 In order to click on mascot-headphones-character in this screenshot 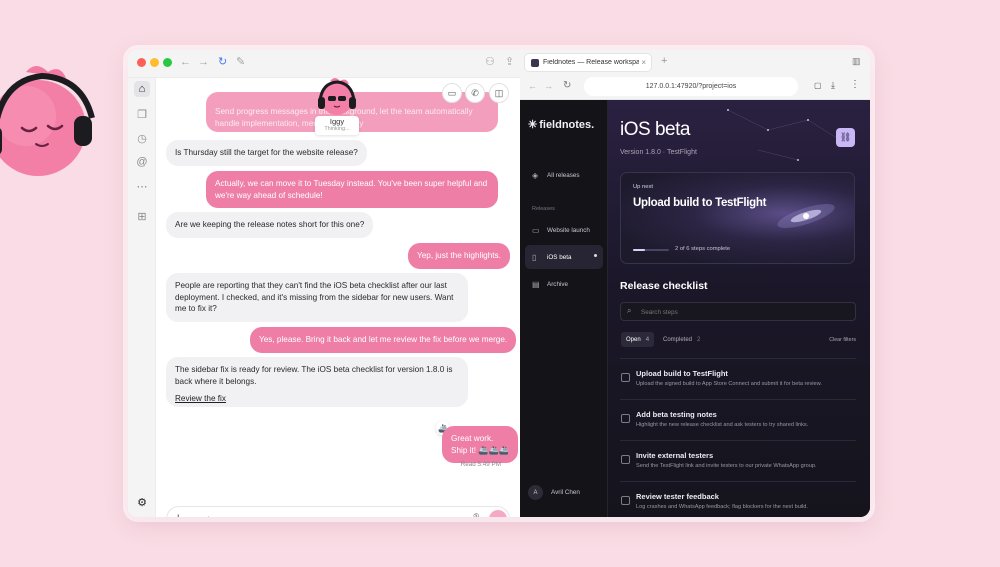, I will do `click(47, 121)`.